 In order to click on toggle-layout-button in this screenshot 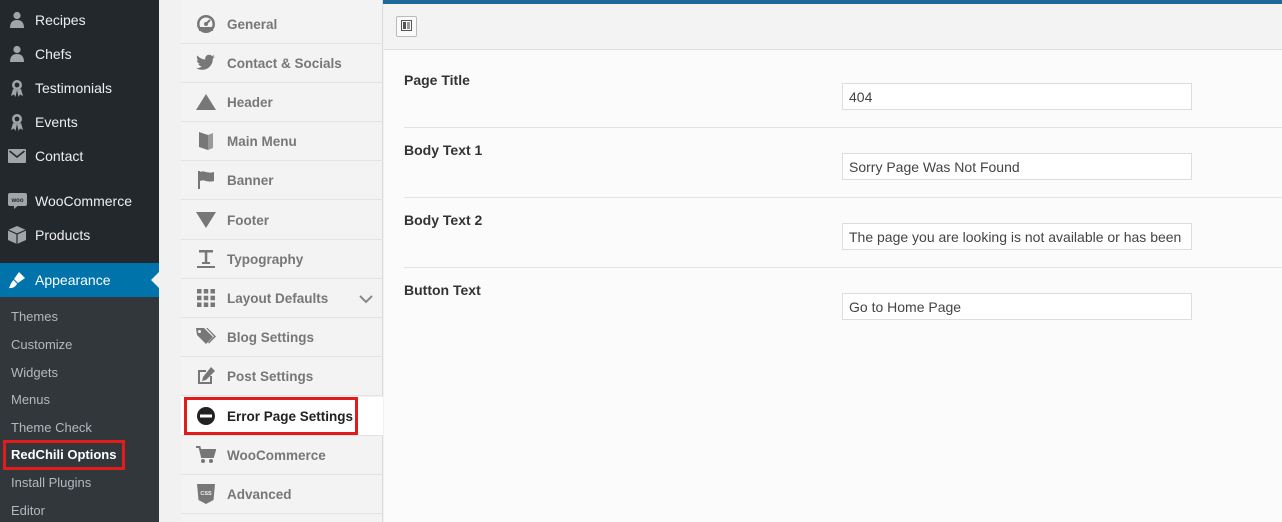, I will do `click(406, 26)`.